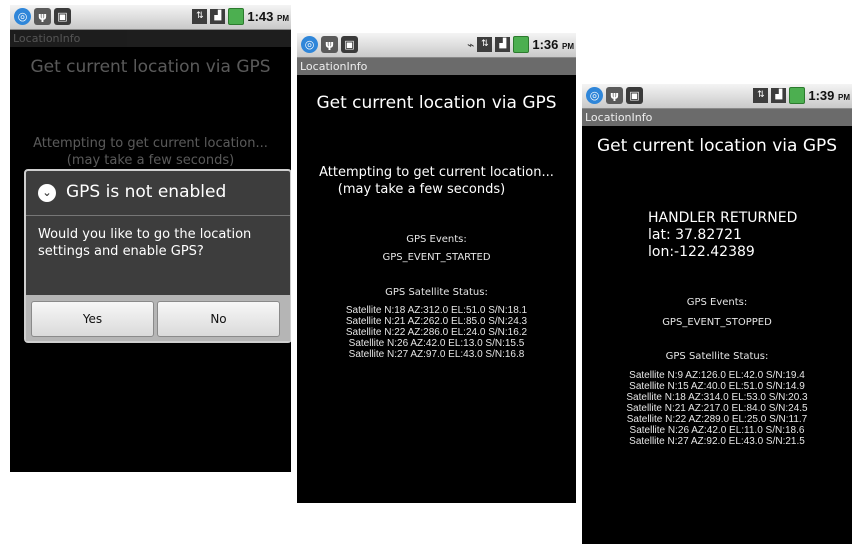 Image resolution: width=852 pixels, height=544 pixels. I want to click on dialog-button-bar: Yes No, so click(158, 318).